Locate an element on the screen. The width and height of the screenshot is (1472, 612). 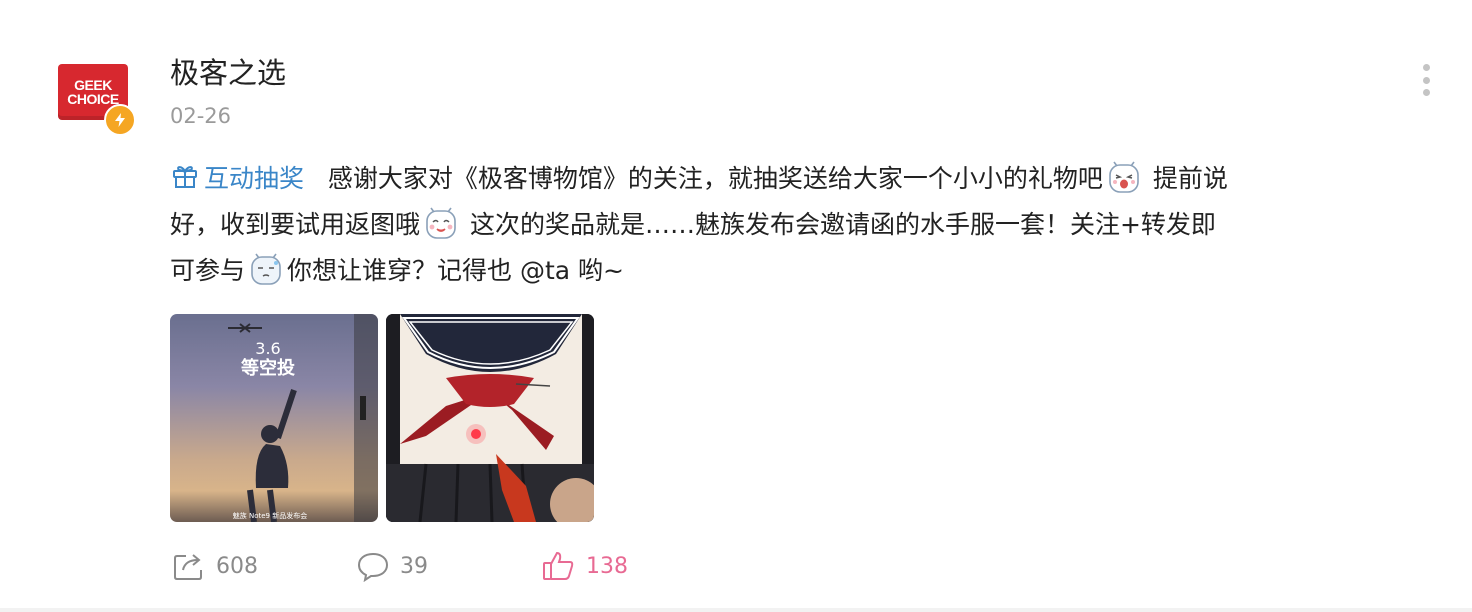
comment-button: 39 is located at coordinates (392, 566).